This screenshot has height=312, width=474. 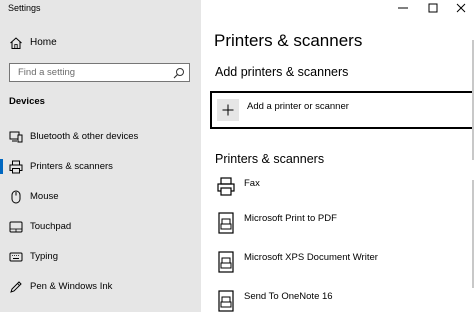 I want to click on window-title: Settings, so click(x=24, y=8).